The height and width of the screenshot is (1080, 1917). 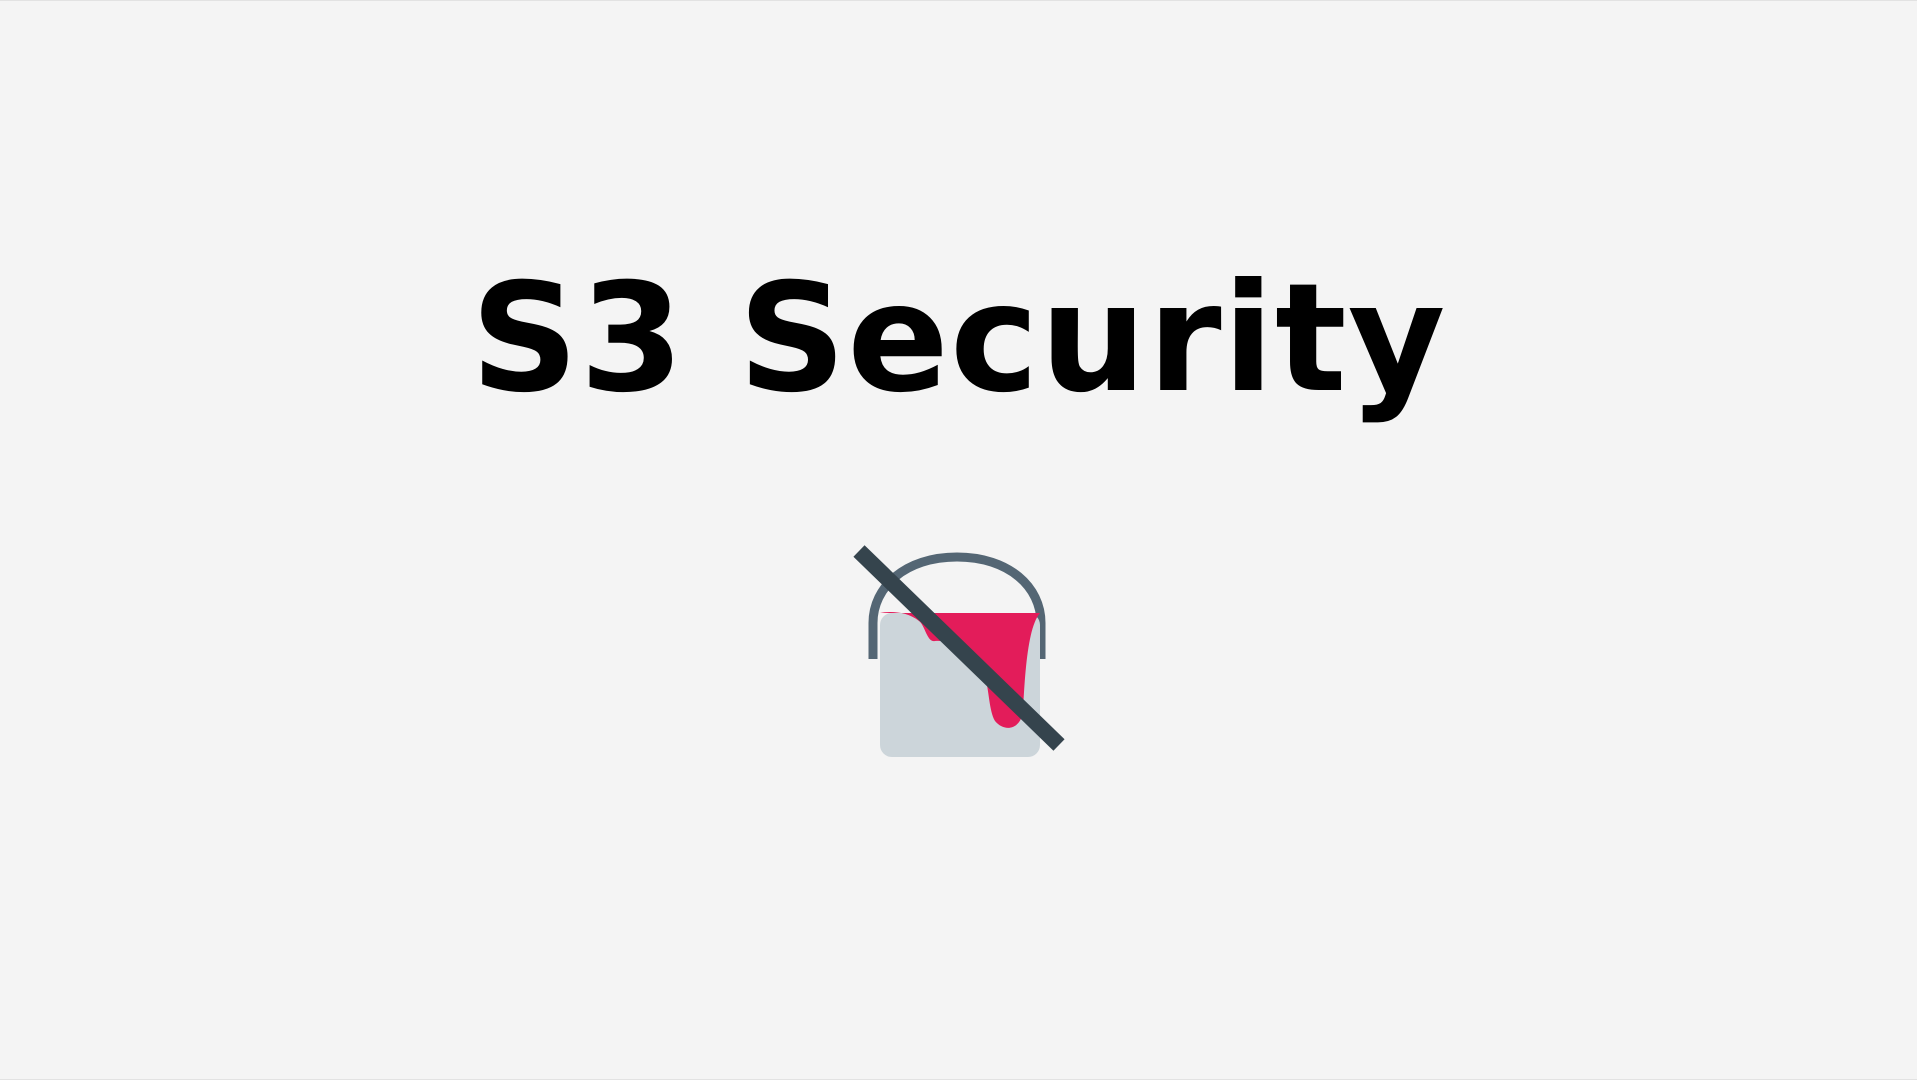 I want to click on slide-title: S3 Security, so click(x=958, y=339).